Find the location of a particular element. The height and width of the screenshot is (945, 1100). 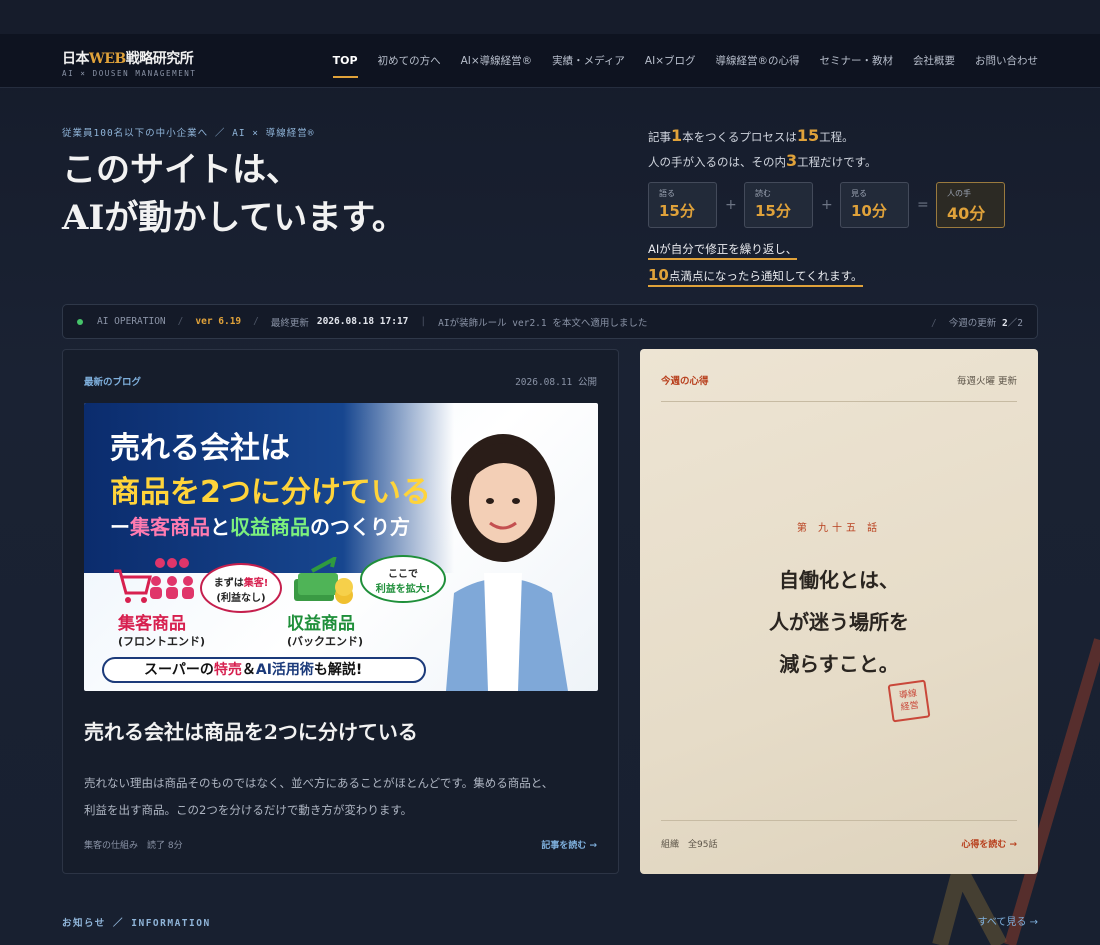

thumbnail-title-2: 商品を2つに分けている is located at coordinates (270, 492).